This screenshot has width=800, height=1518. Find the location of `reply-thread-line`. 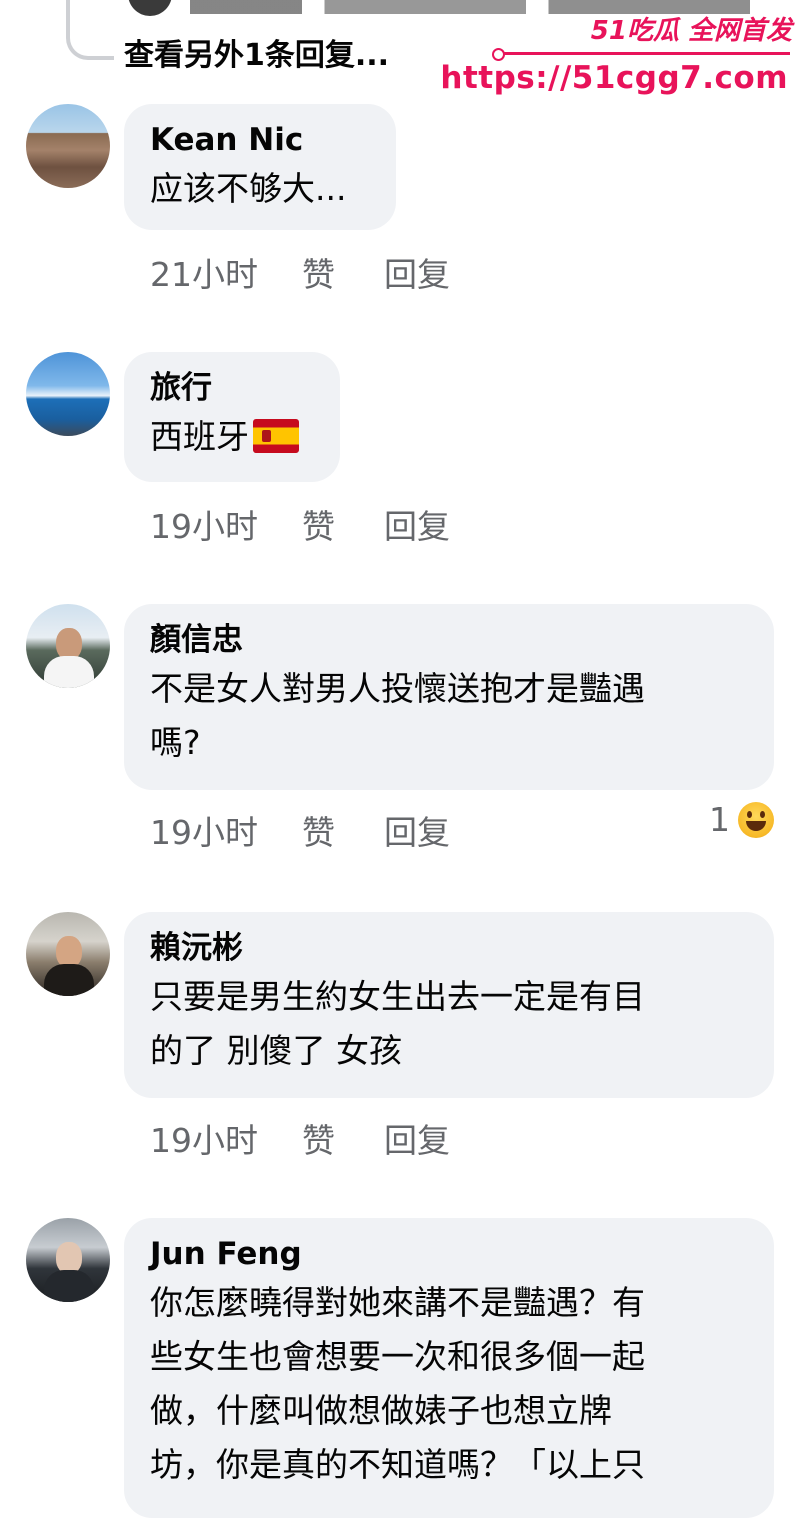

reply-thread-line is located at coordinates (90, 30).